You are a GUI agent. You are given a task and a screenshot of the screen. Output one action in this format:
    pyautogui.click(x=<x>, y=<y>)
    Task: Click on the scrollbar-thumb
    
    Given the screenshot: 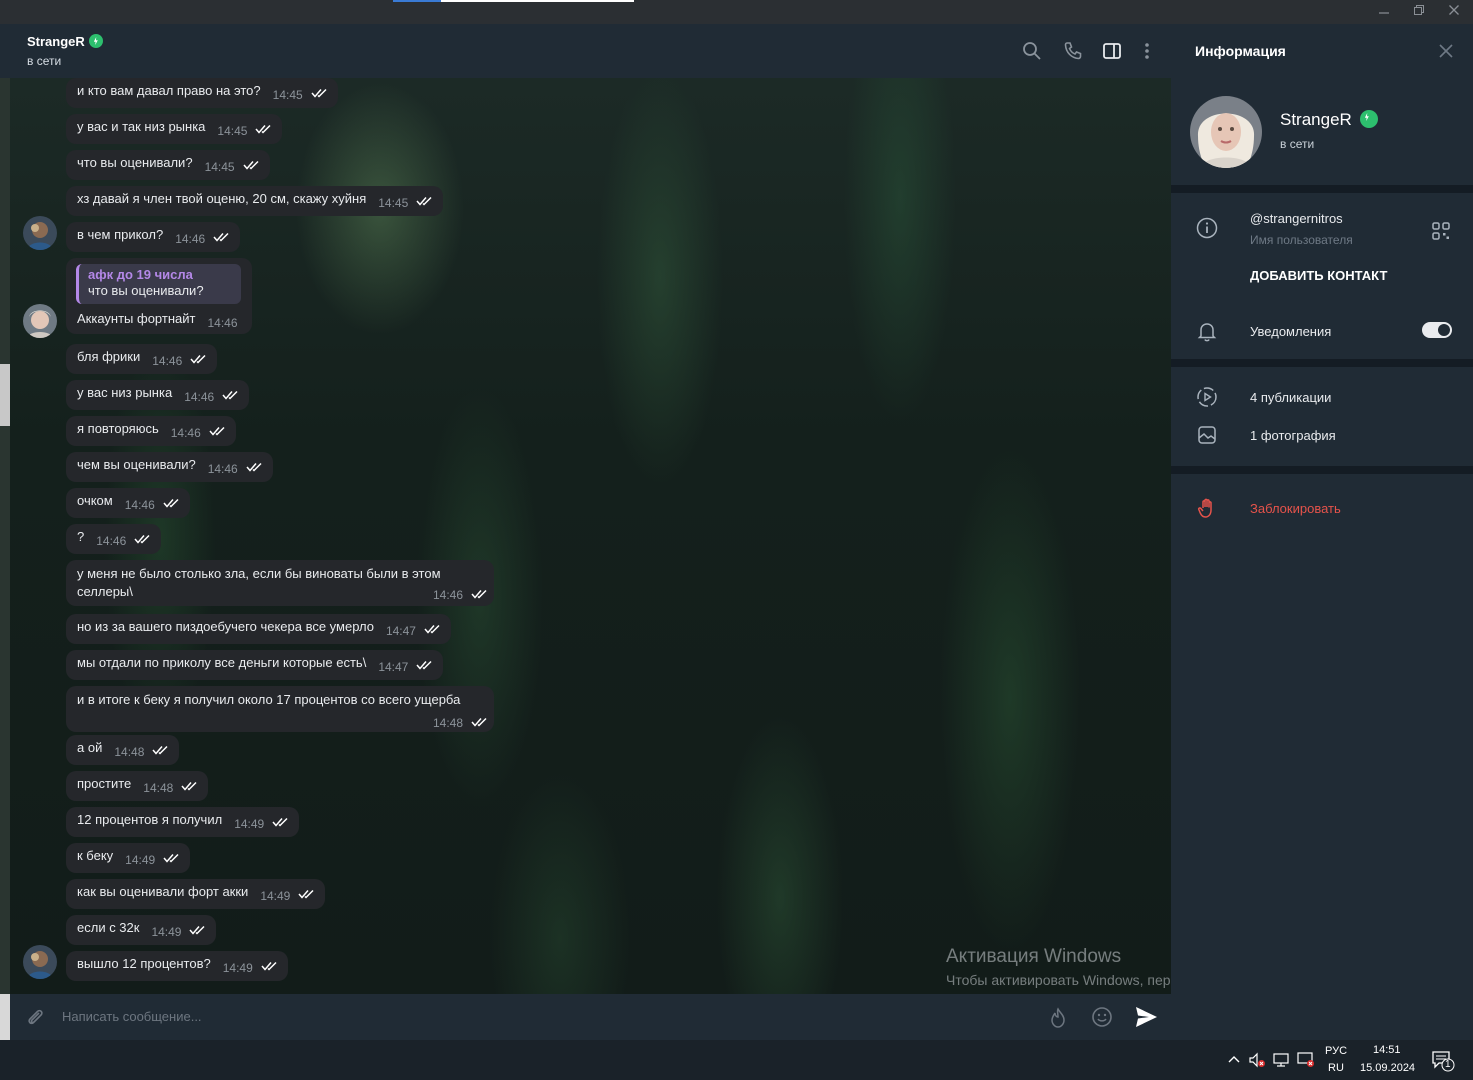 What is the action you would take?
    pyautogui.click(x=5, y=395)
    